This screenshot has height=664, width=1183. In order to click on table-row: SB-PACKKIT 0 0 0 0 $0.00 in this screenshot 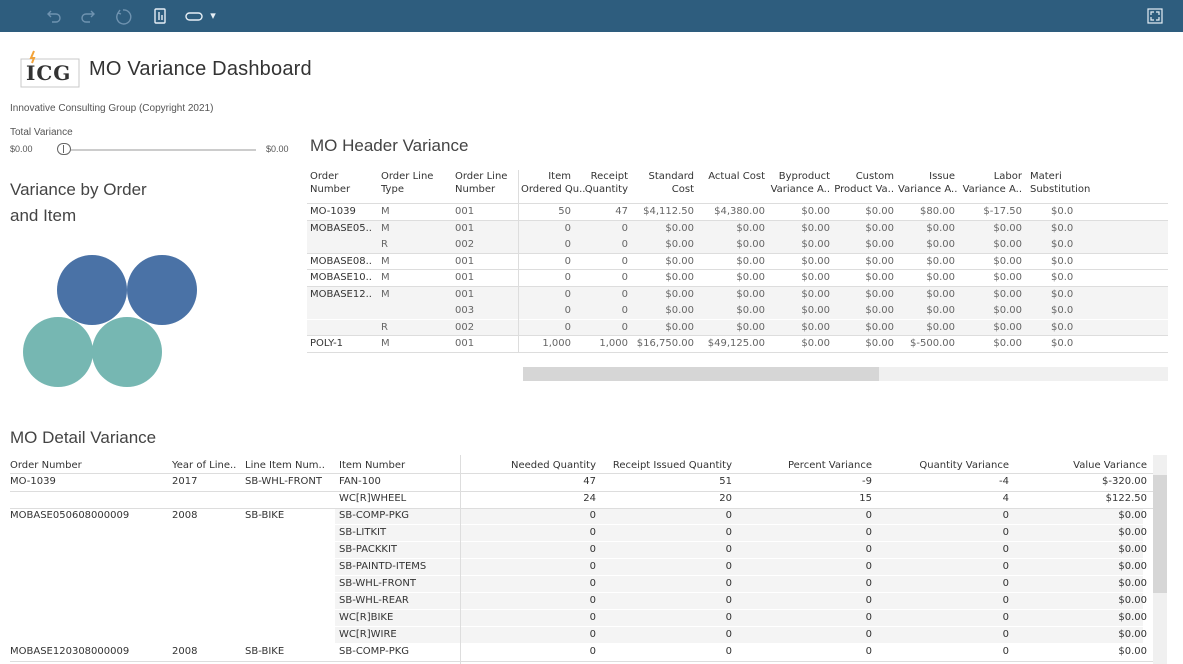, I will do `click(573, 550)`.